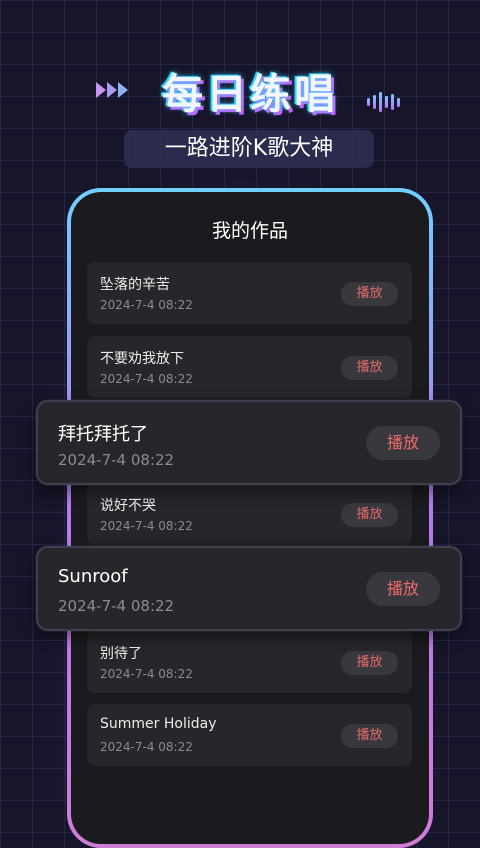 This screenshot has height=848, width=480. What do you see at coordinates (249, 367) in the screenshot?
I see `list-item: 不要劝我放下 2024-7-4 08:22 播放` at bounding box center [249, 367].